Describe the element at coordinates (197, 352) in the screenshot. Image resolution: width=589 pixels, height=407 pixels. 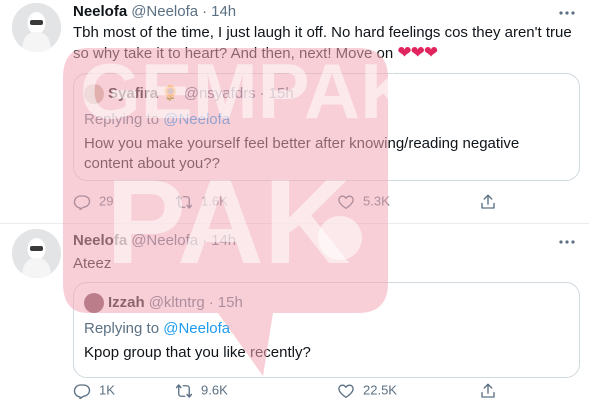
I see `quoted-tweet-text: Kpop group that you like recently?` at that location.